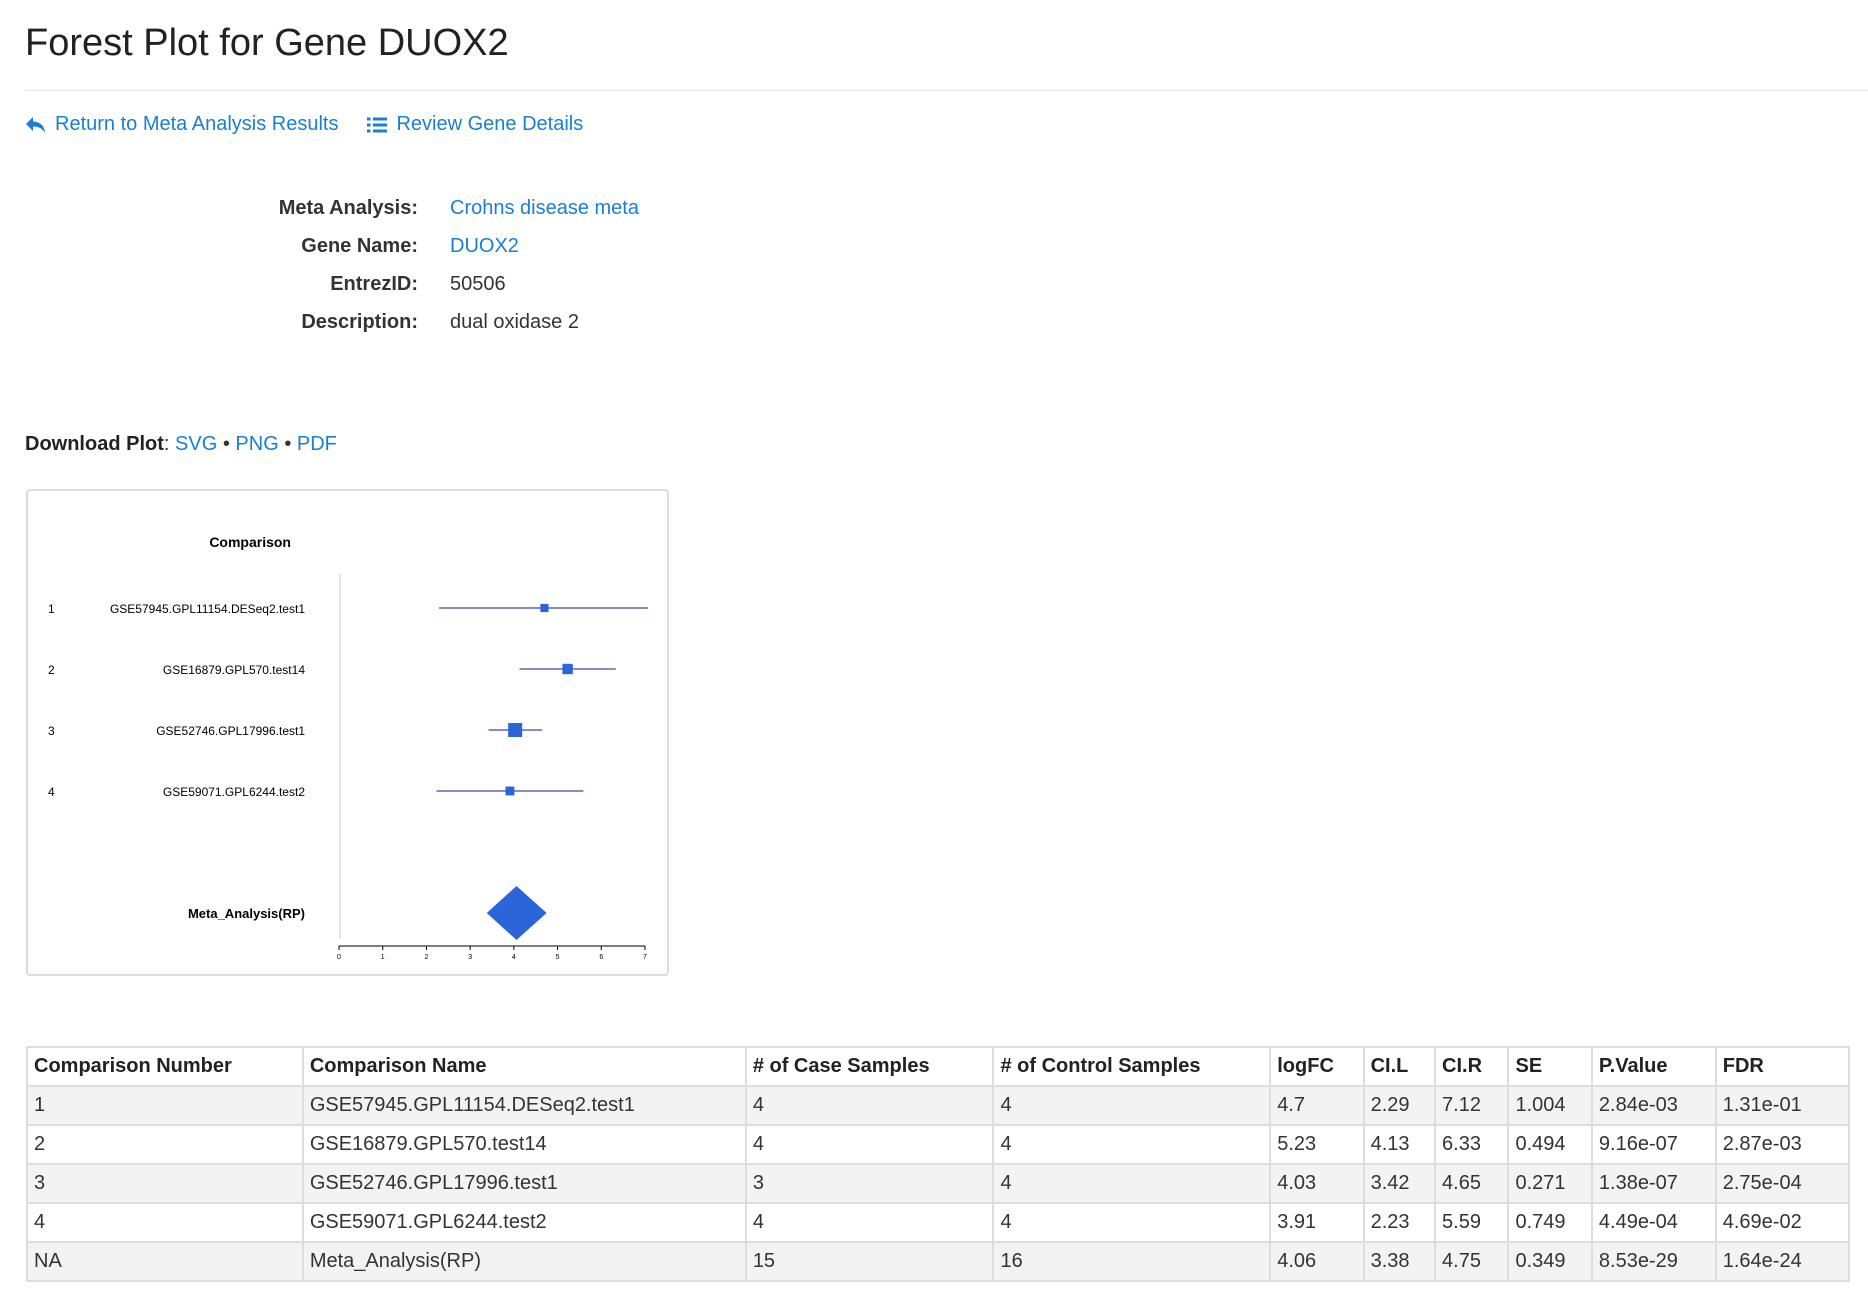  I want to click on return-link-label: Return to Meta Analysis Results, so click(197, 124).